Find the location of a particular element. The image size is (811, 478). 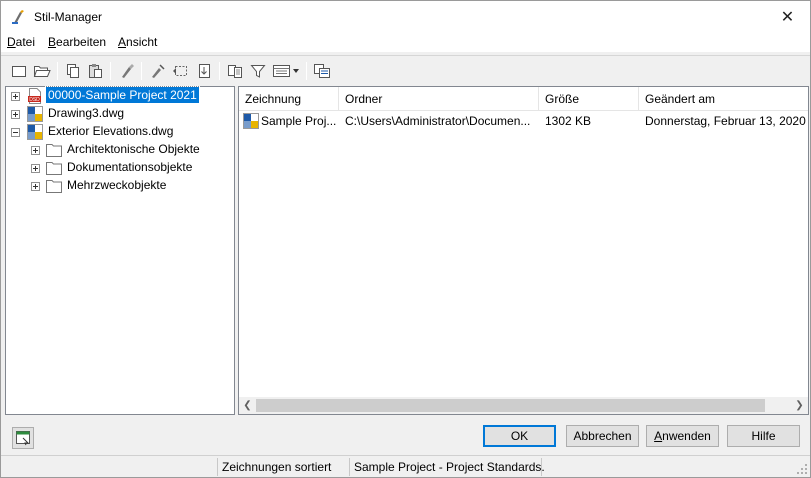

dsd-file-icon: DSD is located at coordinates (34, 96).